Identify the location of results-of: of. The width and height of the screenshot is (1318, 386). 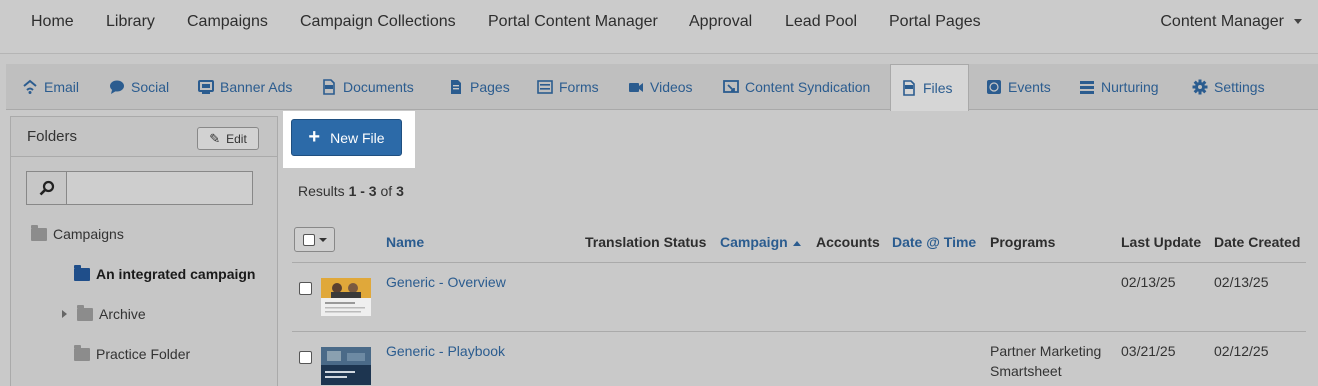
(386, 191).